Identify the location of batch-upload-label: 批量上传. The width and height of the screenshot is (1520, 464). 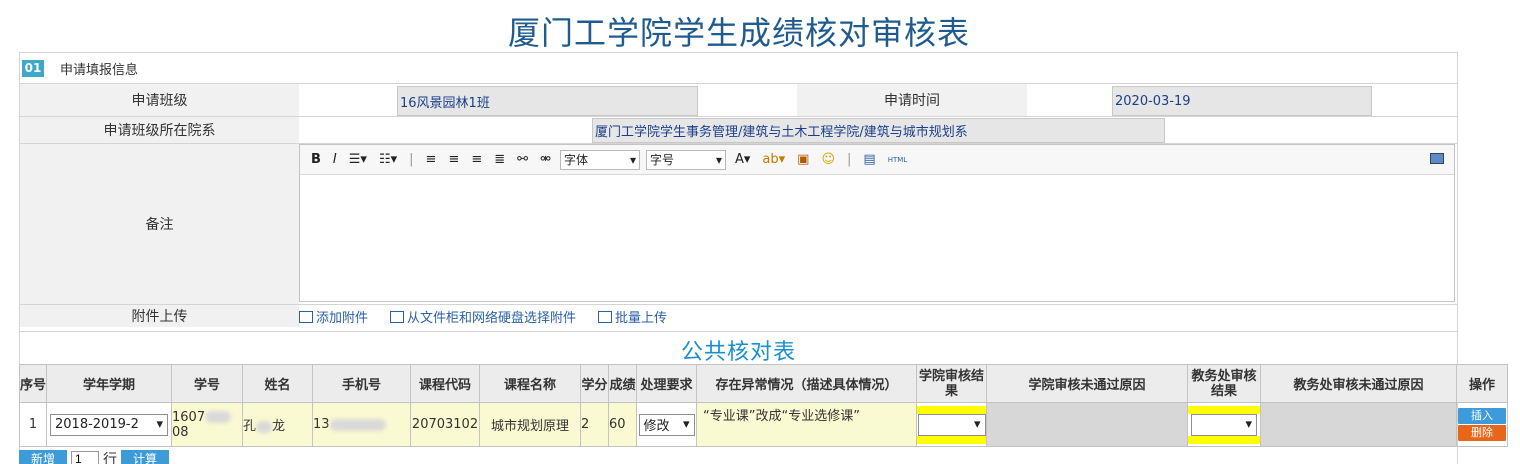
(641, 318).